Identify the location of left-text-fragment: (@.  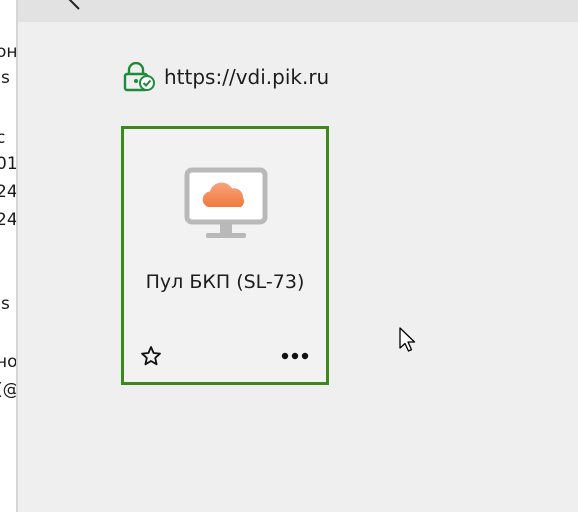
(8, 390).